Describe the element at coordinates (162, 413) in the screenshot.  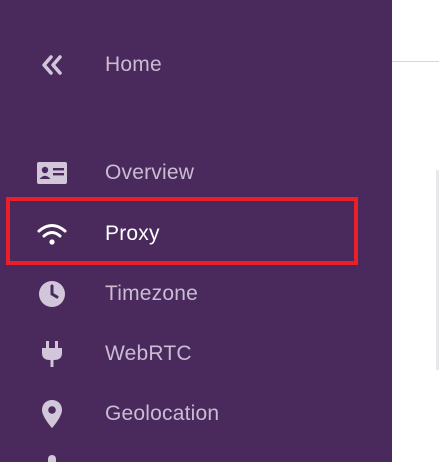
I see `sidebar-item-label: Geolocation` at that location.